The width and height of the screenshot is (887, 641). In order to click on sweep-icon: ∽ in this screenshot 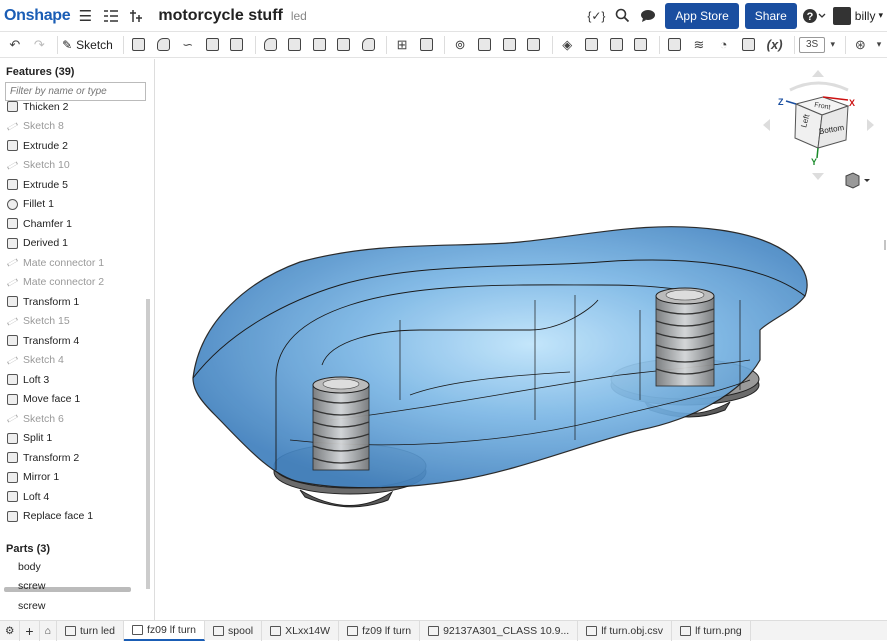, I will do `click(188, 45)`.